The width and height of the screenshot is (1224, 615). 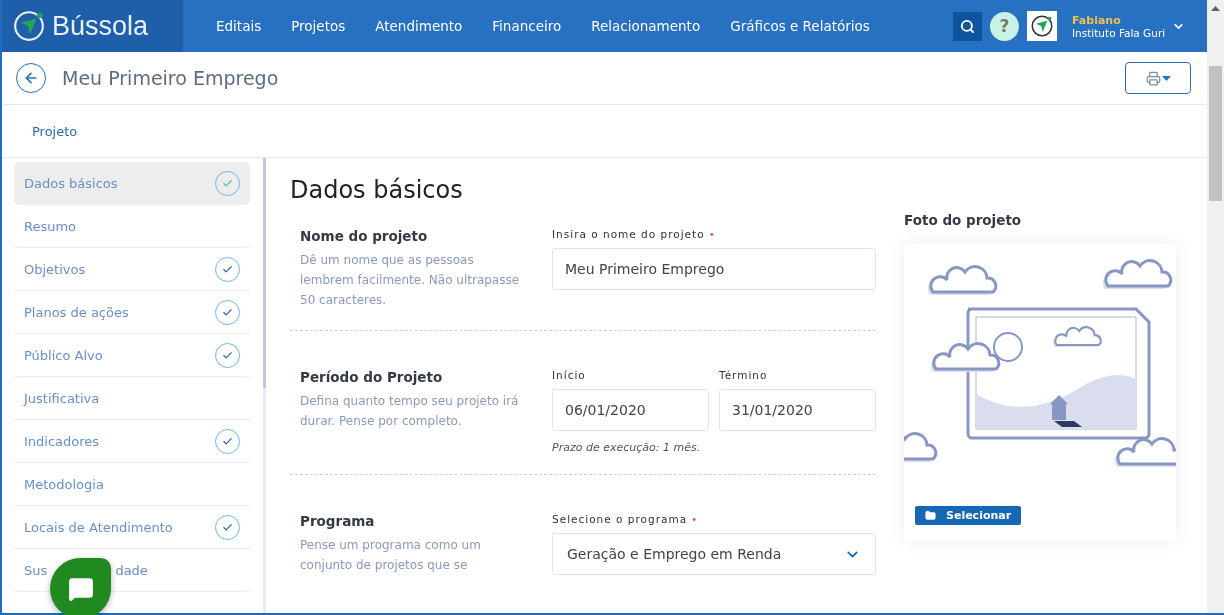 What do you see at coordinates (1166, 78) in the screenshot?
I see `caret-icon` at bounding box center [1166, 78].